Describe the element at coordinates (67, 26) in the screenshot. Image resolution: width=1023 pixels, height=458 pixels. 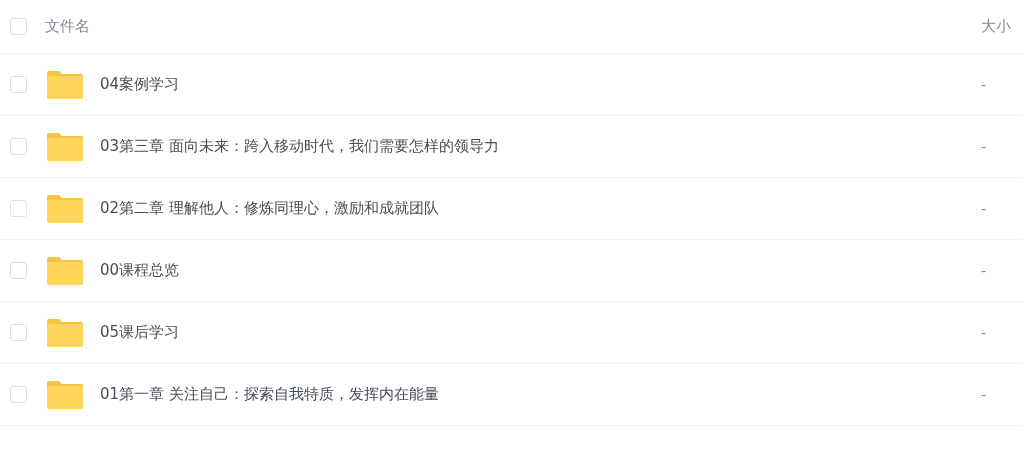
I see `name-column-header: 文件名` at that location.